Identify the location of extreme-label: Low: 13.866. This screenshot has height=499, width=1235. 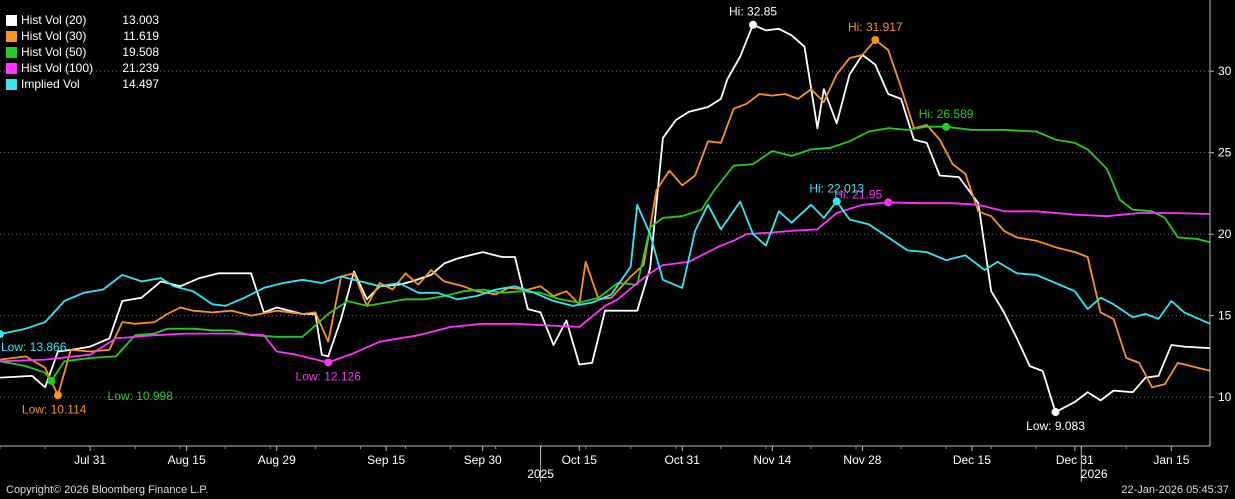
(34, 347).